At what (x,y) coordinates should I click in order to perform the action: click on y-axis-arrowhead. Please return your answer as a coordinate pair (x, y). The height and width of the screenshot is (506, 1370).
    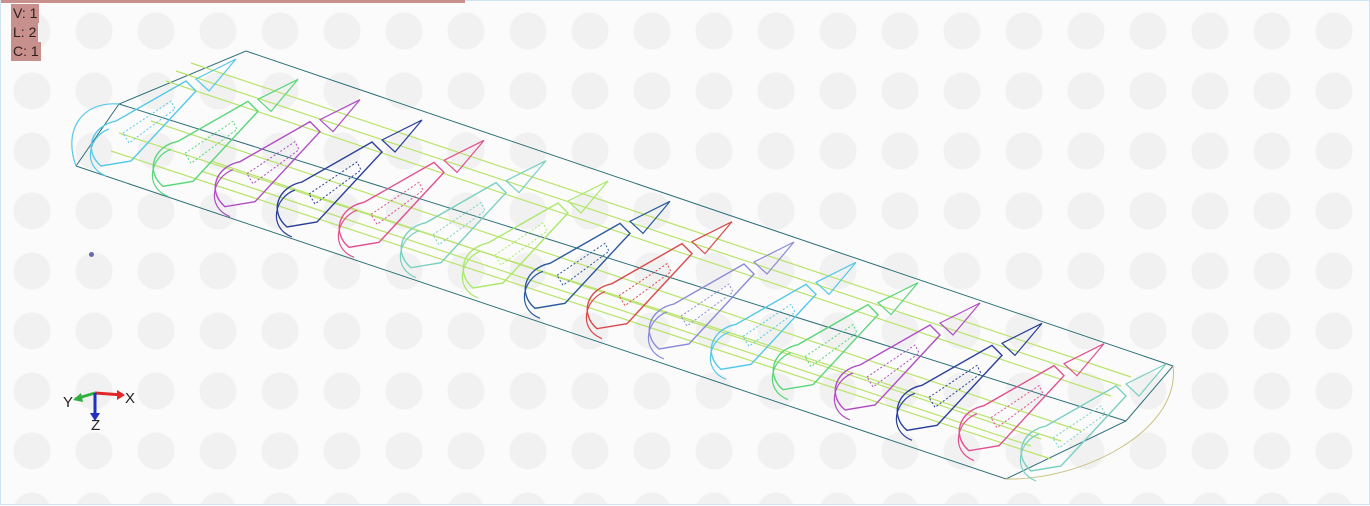
    Looking at the image, I should click on (78, 397).